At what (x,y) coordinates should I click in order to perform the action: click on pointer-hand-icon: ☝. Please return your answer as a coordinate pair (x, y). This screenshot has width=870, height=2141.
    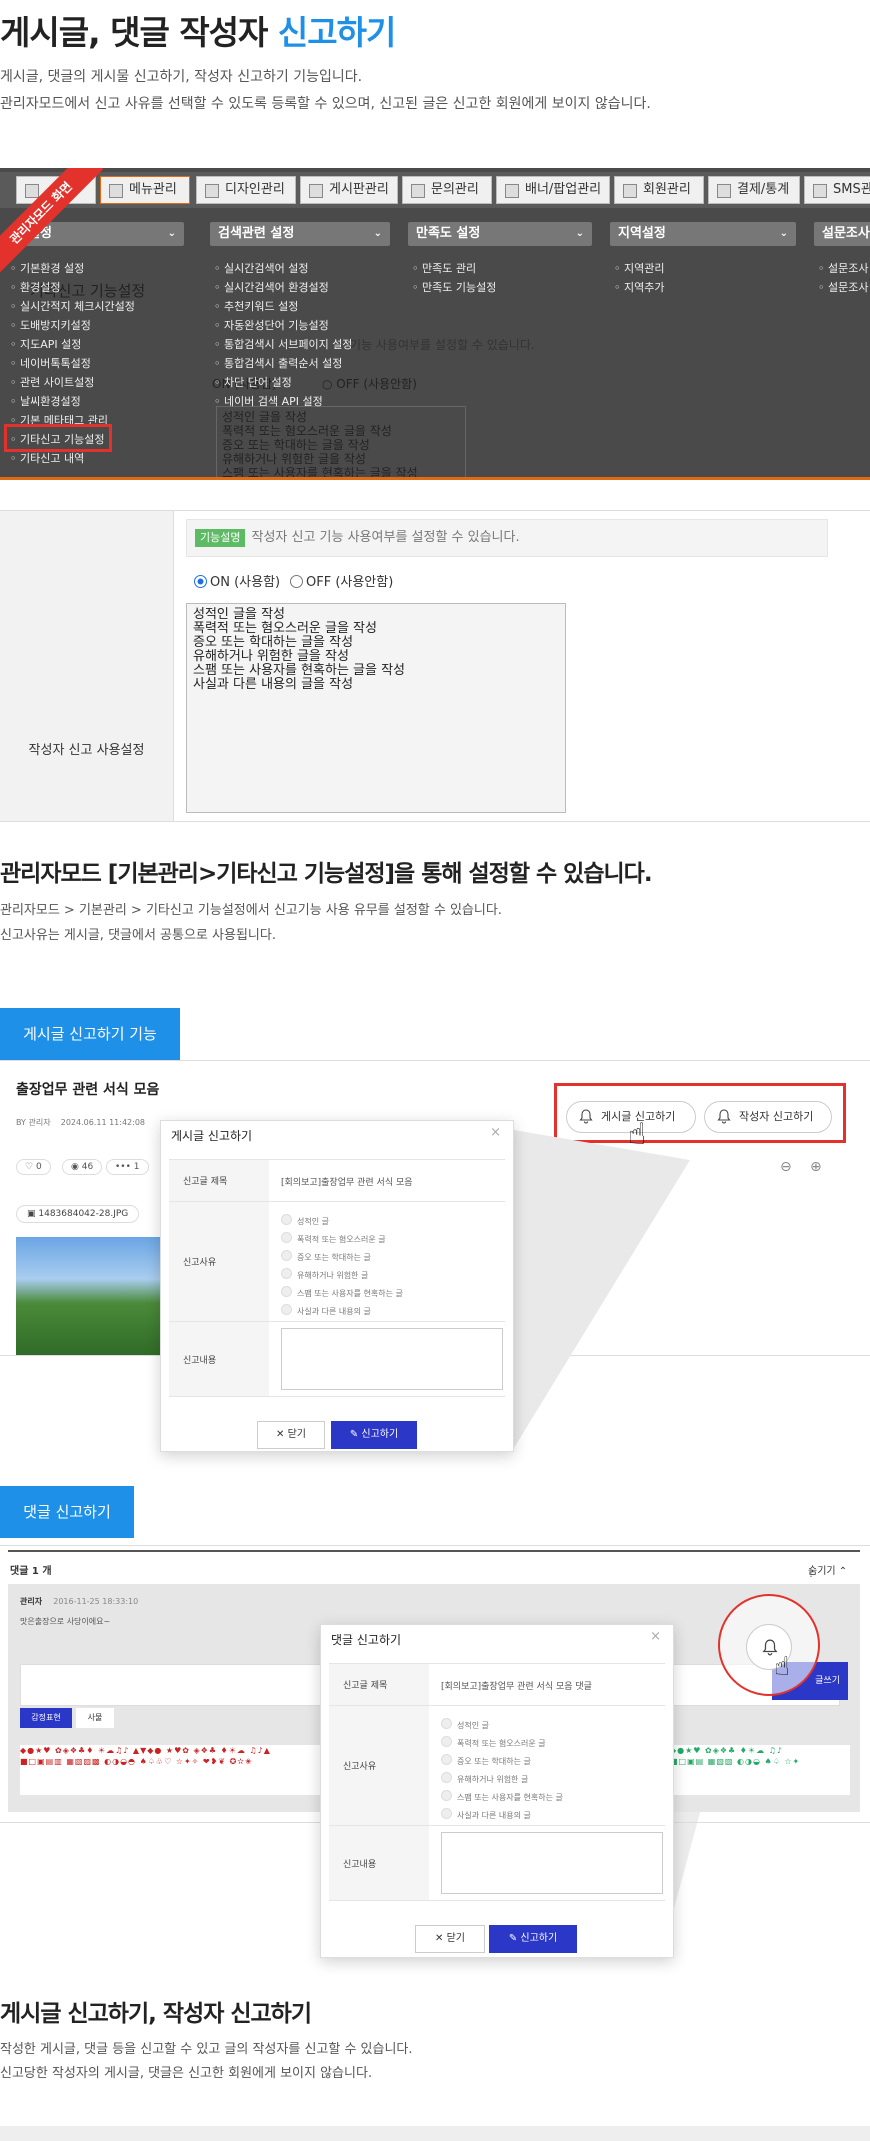
    Looking at the image, I should click on (782, 1667).